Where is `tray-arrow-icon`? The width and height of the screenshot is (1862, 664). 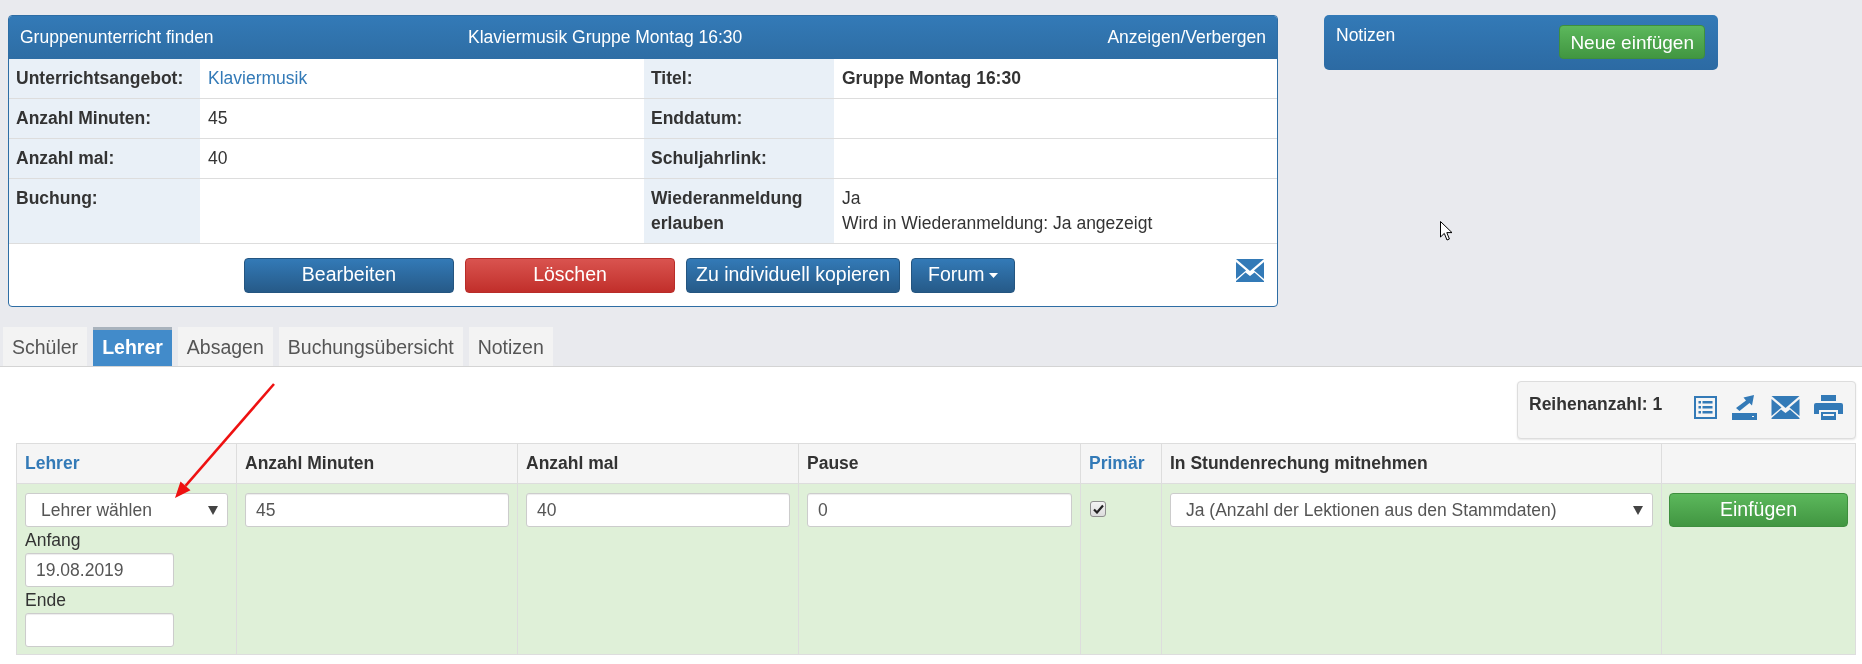
tray-arrow-icon is located at coordinates (1744, 407).